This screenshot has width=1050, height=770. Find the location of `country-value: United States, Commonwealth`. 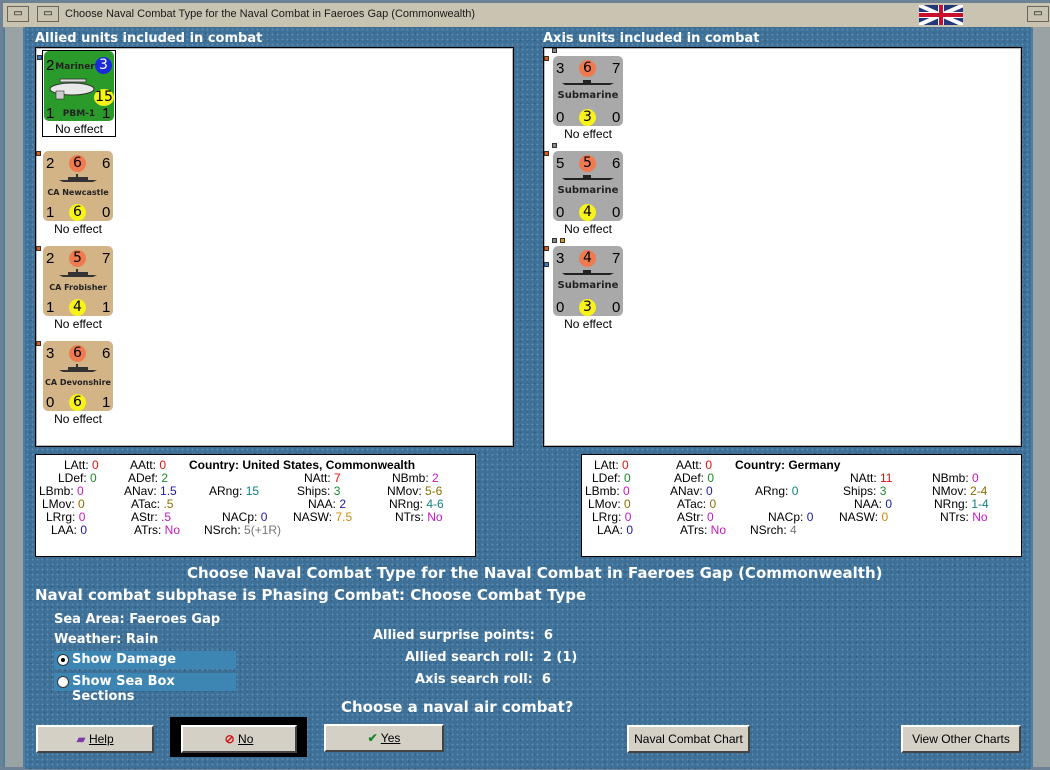

country-value: United States, Commonwealth is located at coordinates (329, 465).